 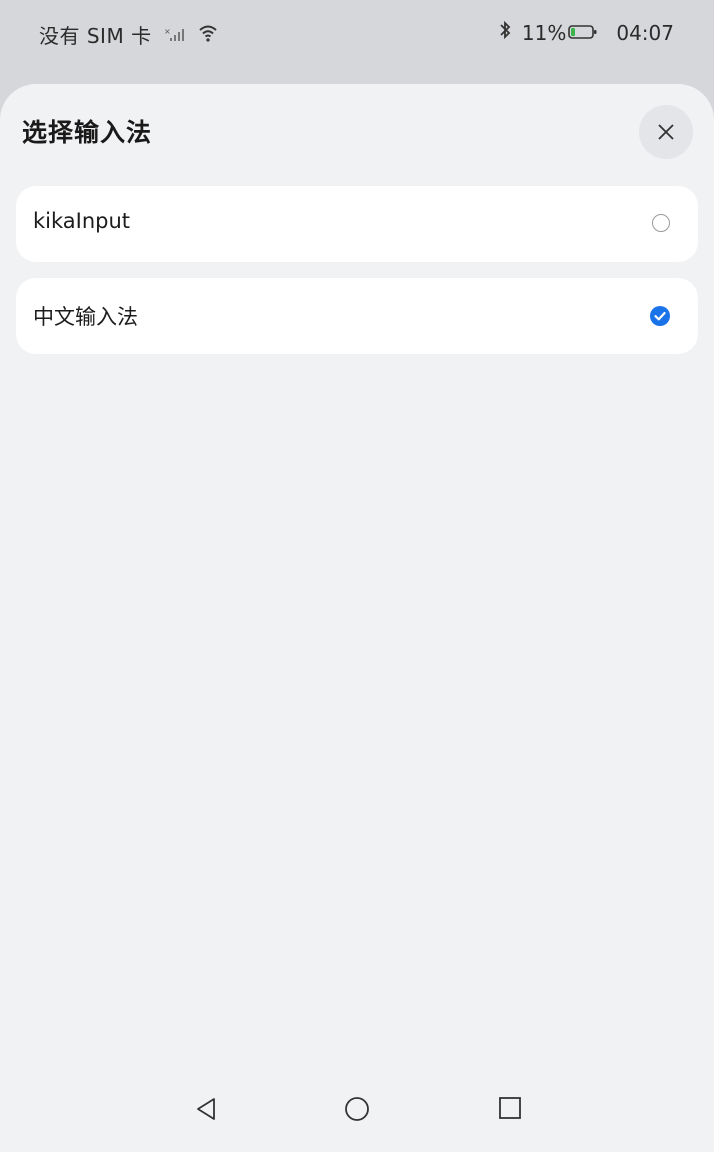 I want to click on carrier-label: 没有 SIM 卡, so click(x=95, y=36).